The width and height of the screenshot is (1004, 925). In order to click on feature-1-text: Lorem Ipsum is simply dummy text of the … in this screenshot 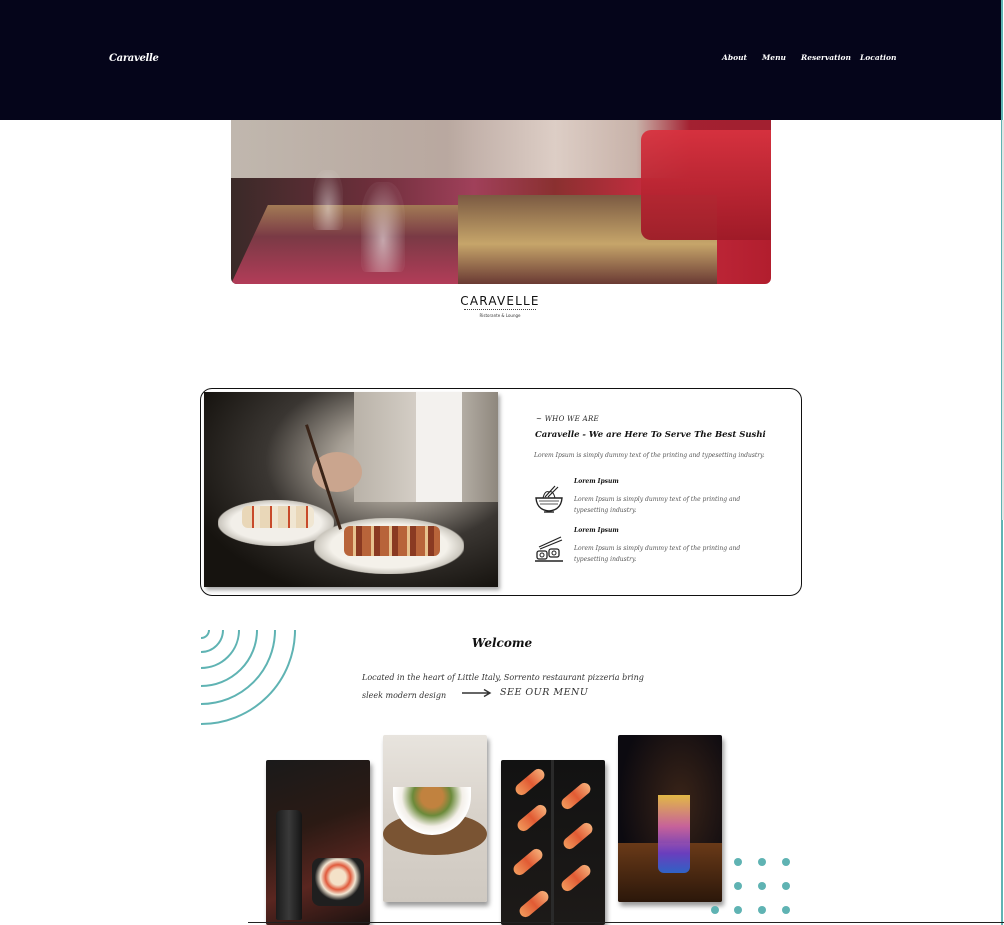, I will do `click(657, 505)`.